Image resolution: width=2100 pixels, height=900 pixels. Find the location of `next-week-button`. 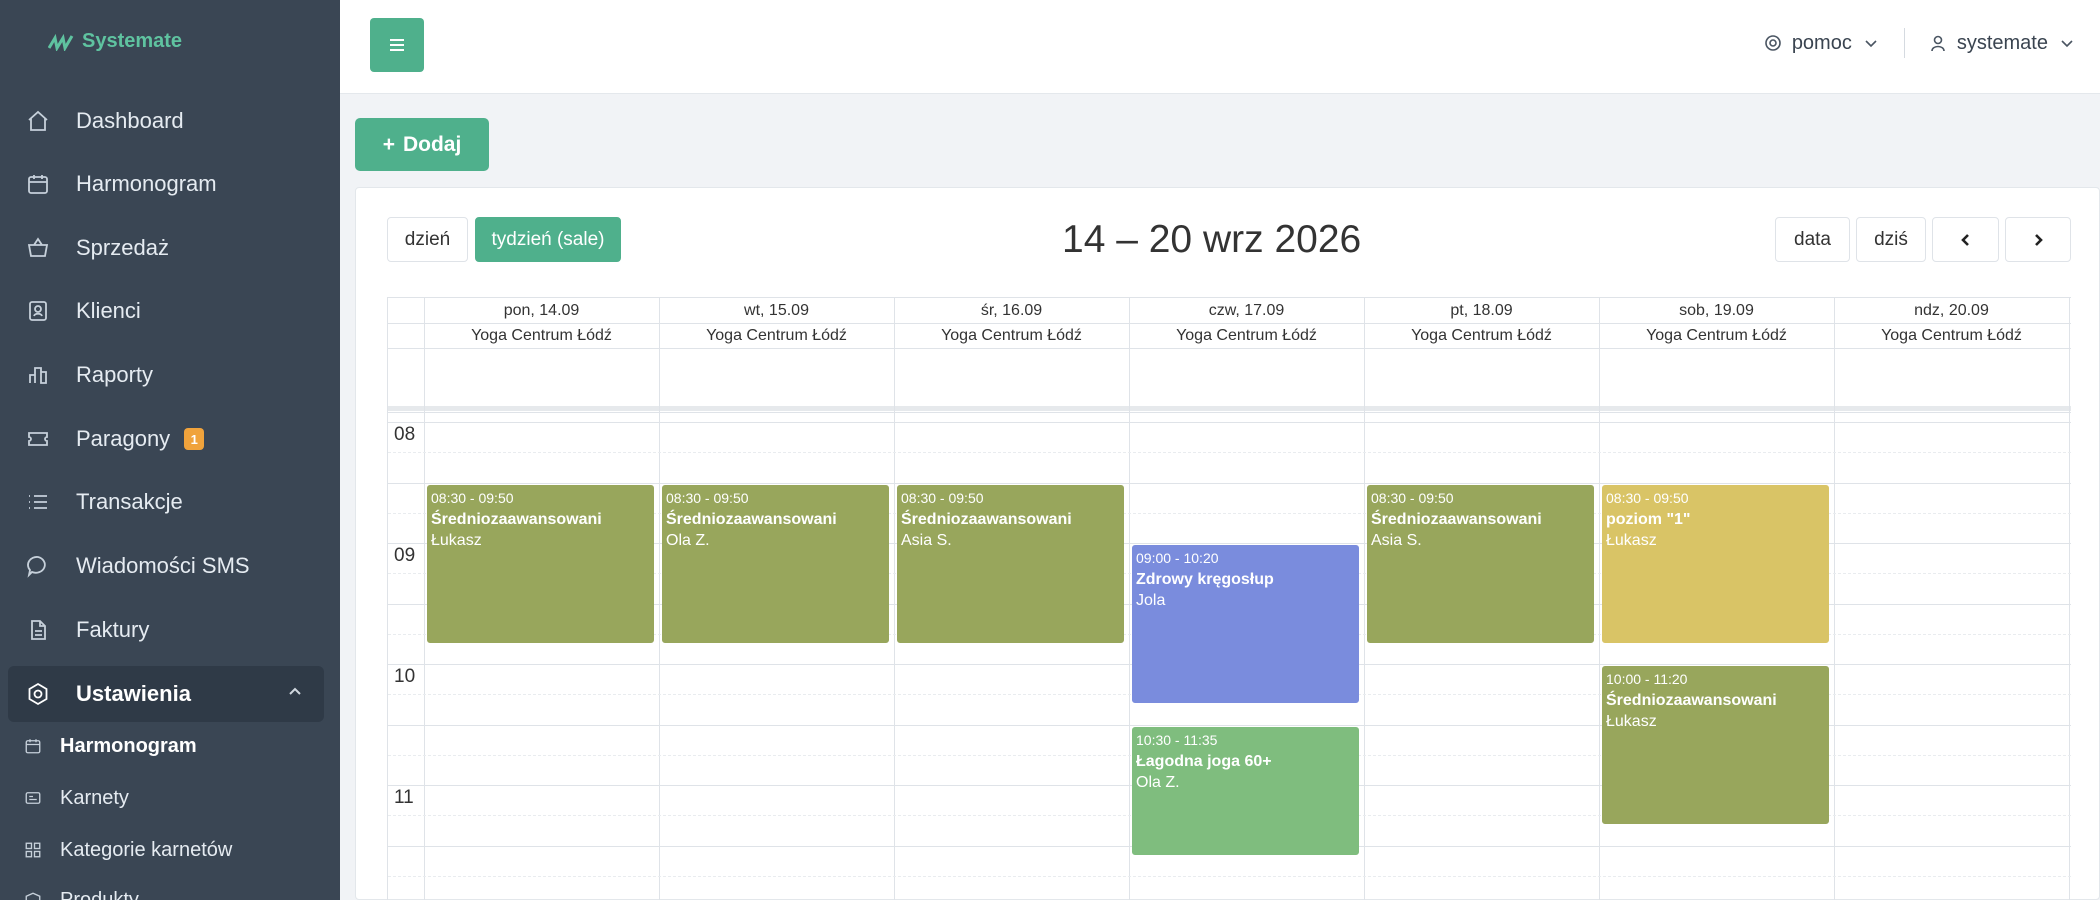

next-week-button is located at coordinates (2038, 239).